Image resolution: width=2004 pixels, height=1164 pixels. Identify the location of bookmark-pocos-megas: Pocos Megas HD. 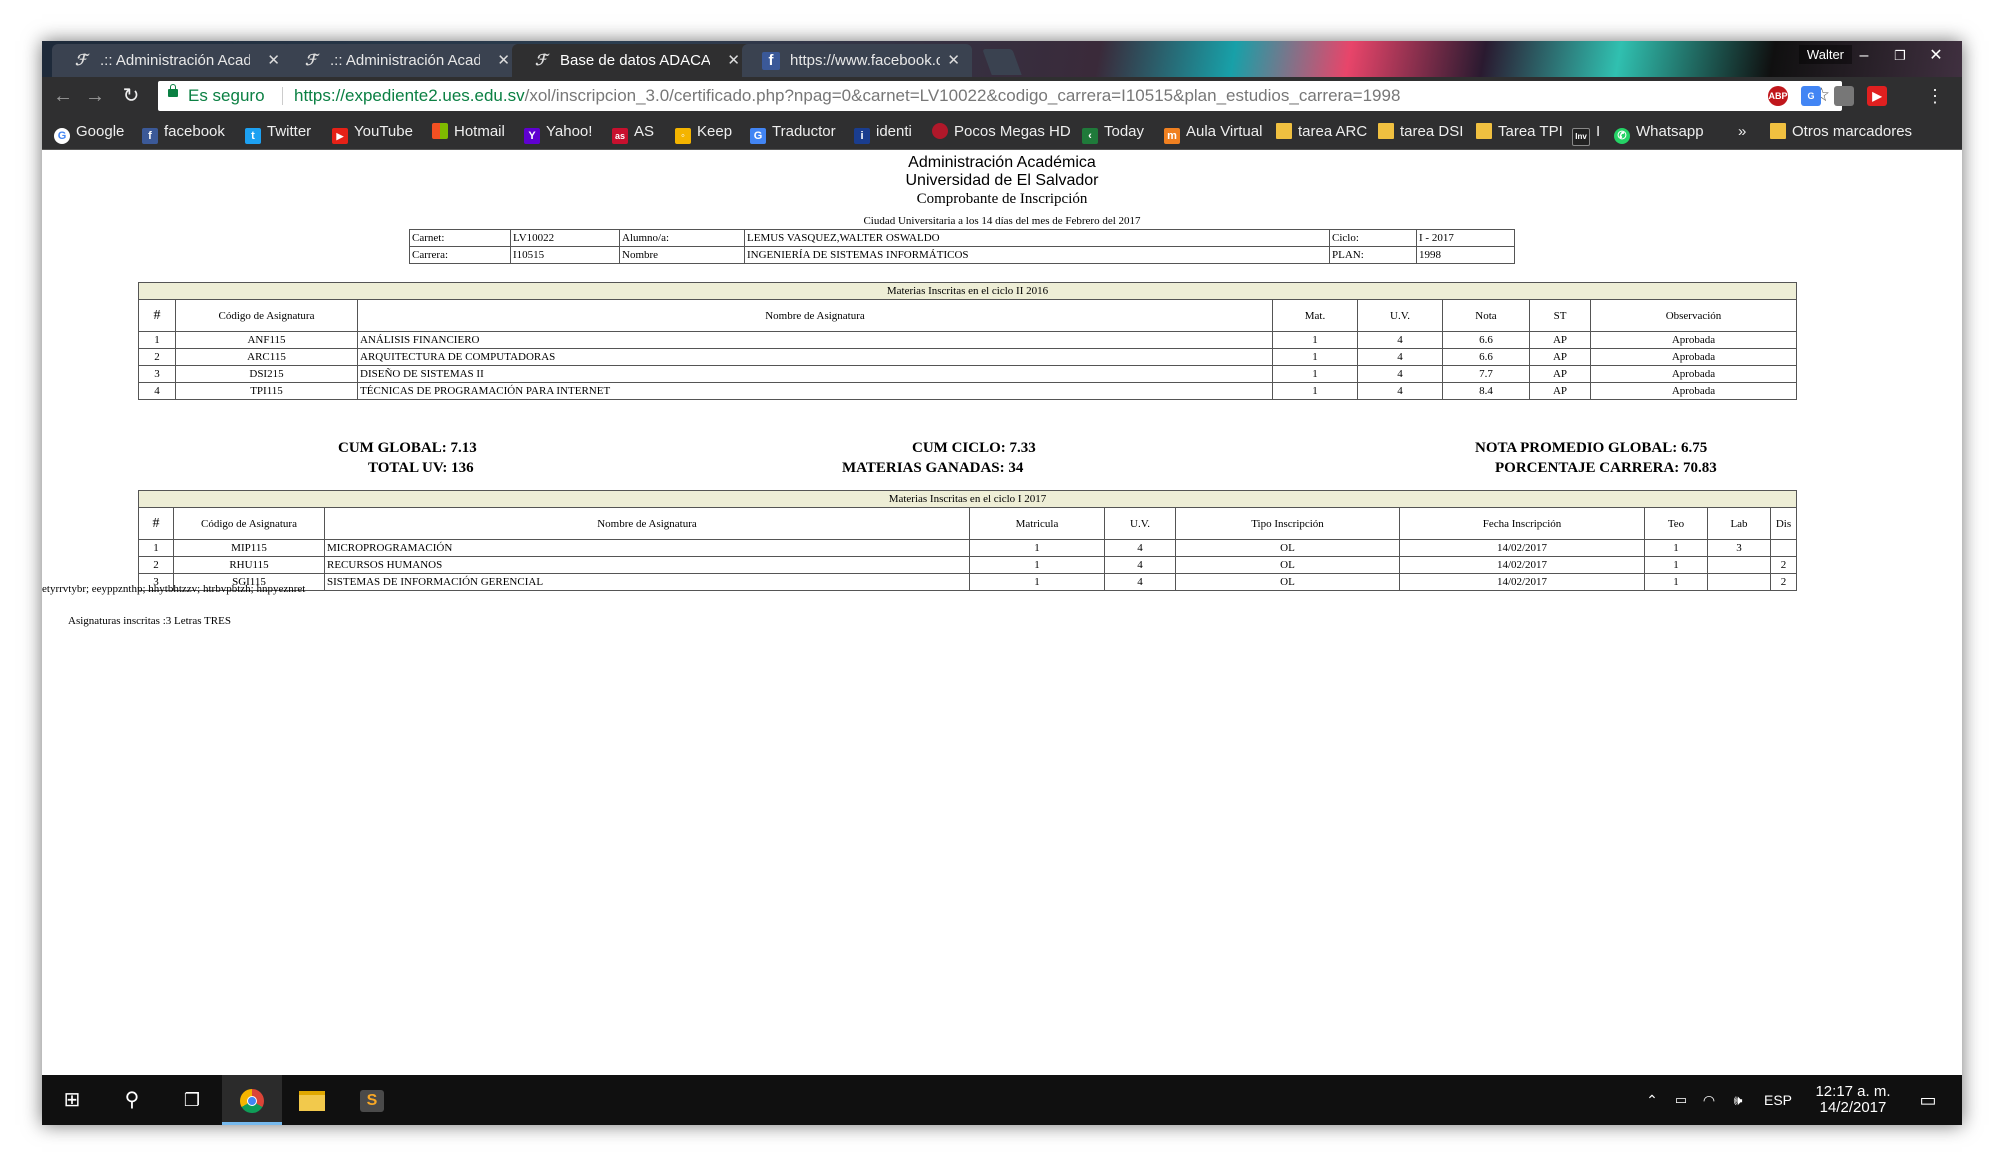
(1001, 132).